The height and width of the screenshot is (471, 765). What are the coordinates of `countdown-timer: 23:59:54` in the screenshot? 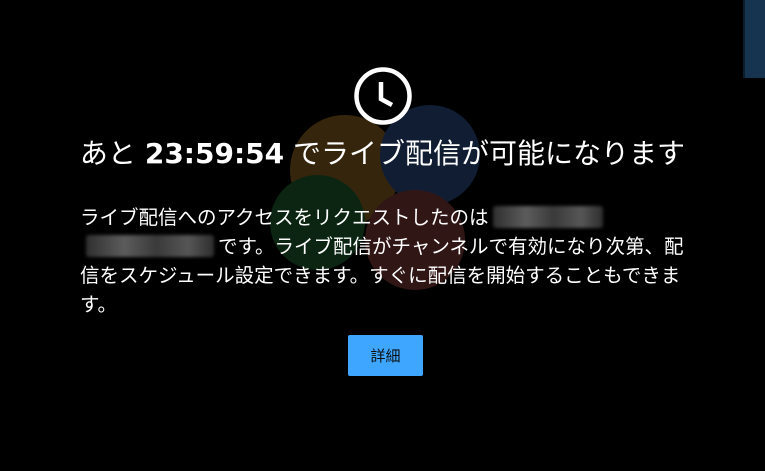 It's located at (214, 153).